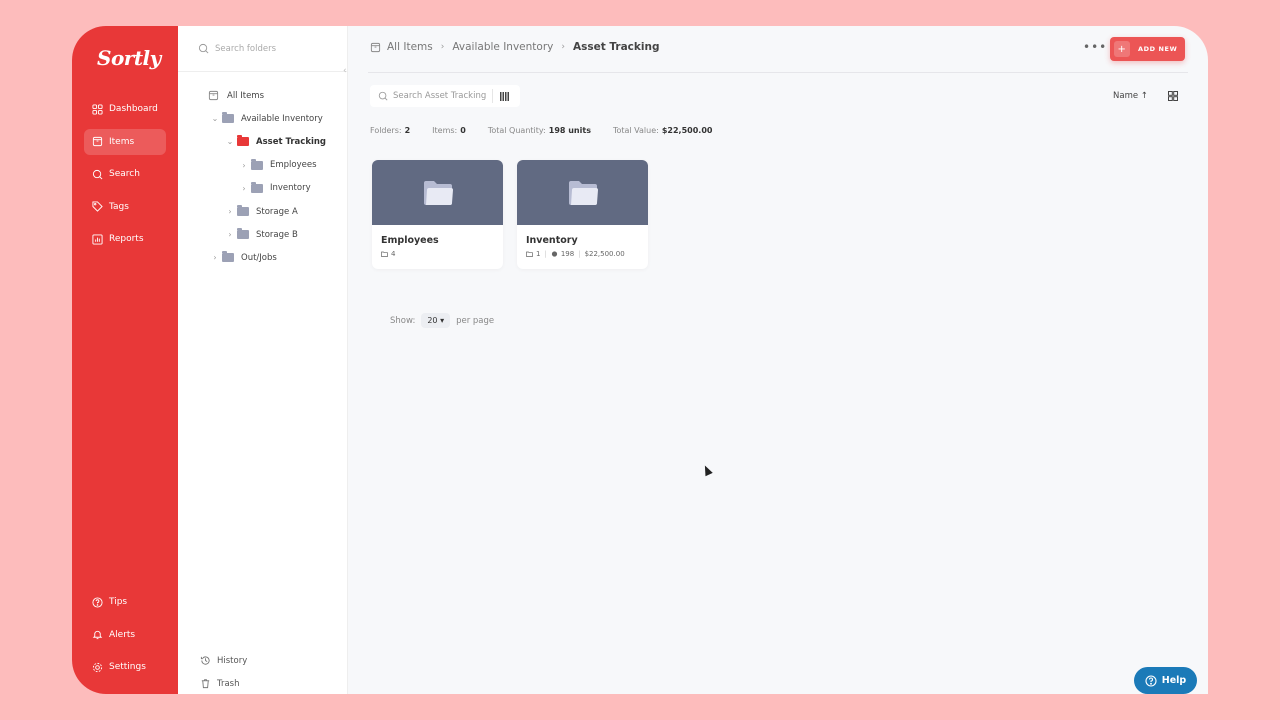 This screenshot has width=1280, height=720. Describe the element at coordinates (133, 109) in the screenshot. I see `sidebar-item-label: Dashboard` at that location.